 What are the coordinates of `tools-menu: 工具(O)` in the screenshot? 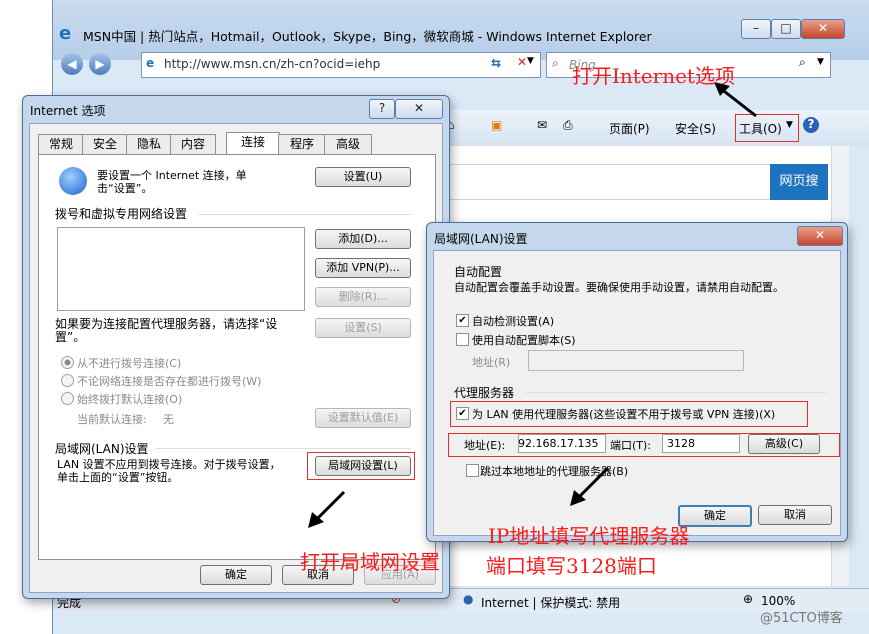 It's located at (760, 128).